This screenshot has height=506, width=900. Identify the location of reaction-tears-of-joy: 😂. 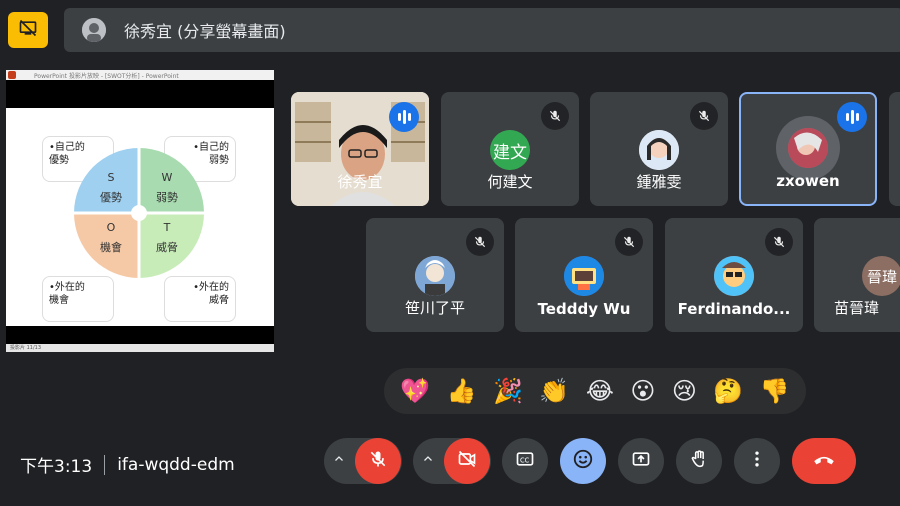
(600, 391).